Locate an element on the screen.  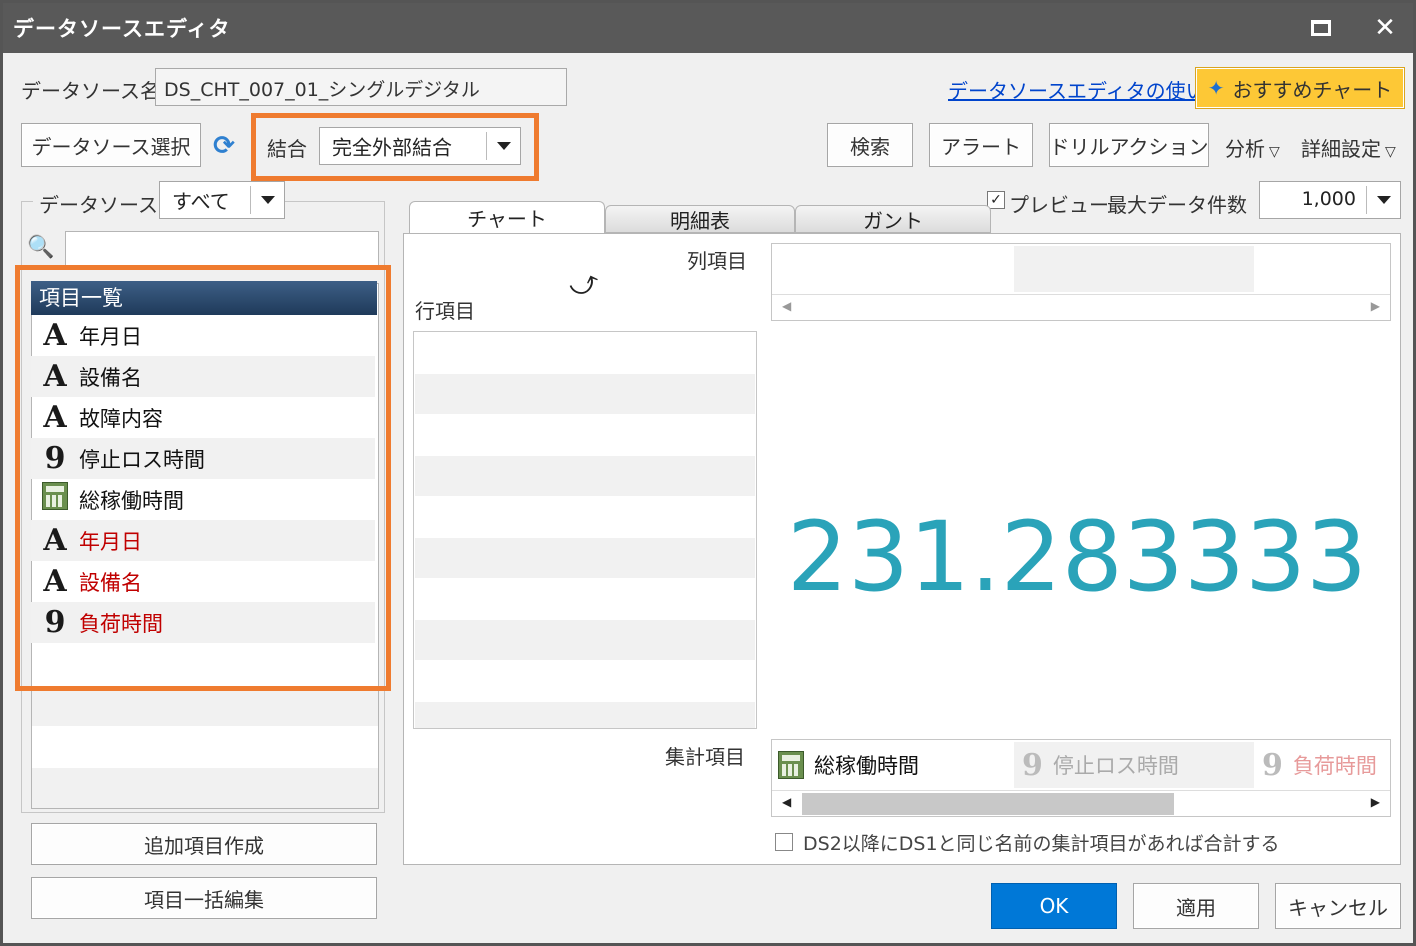
alert-button: アラート is located at coordinates (981, 145).